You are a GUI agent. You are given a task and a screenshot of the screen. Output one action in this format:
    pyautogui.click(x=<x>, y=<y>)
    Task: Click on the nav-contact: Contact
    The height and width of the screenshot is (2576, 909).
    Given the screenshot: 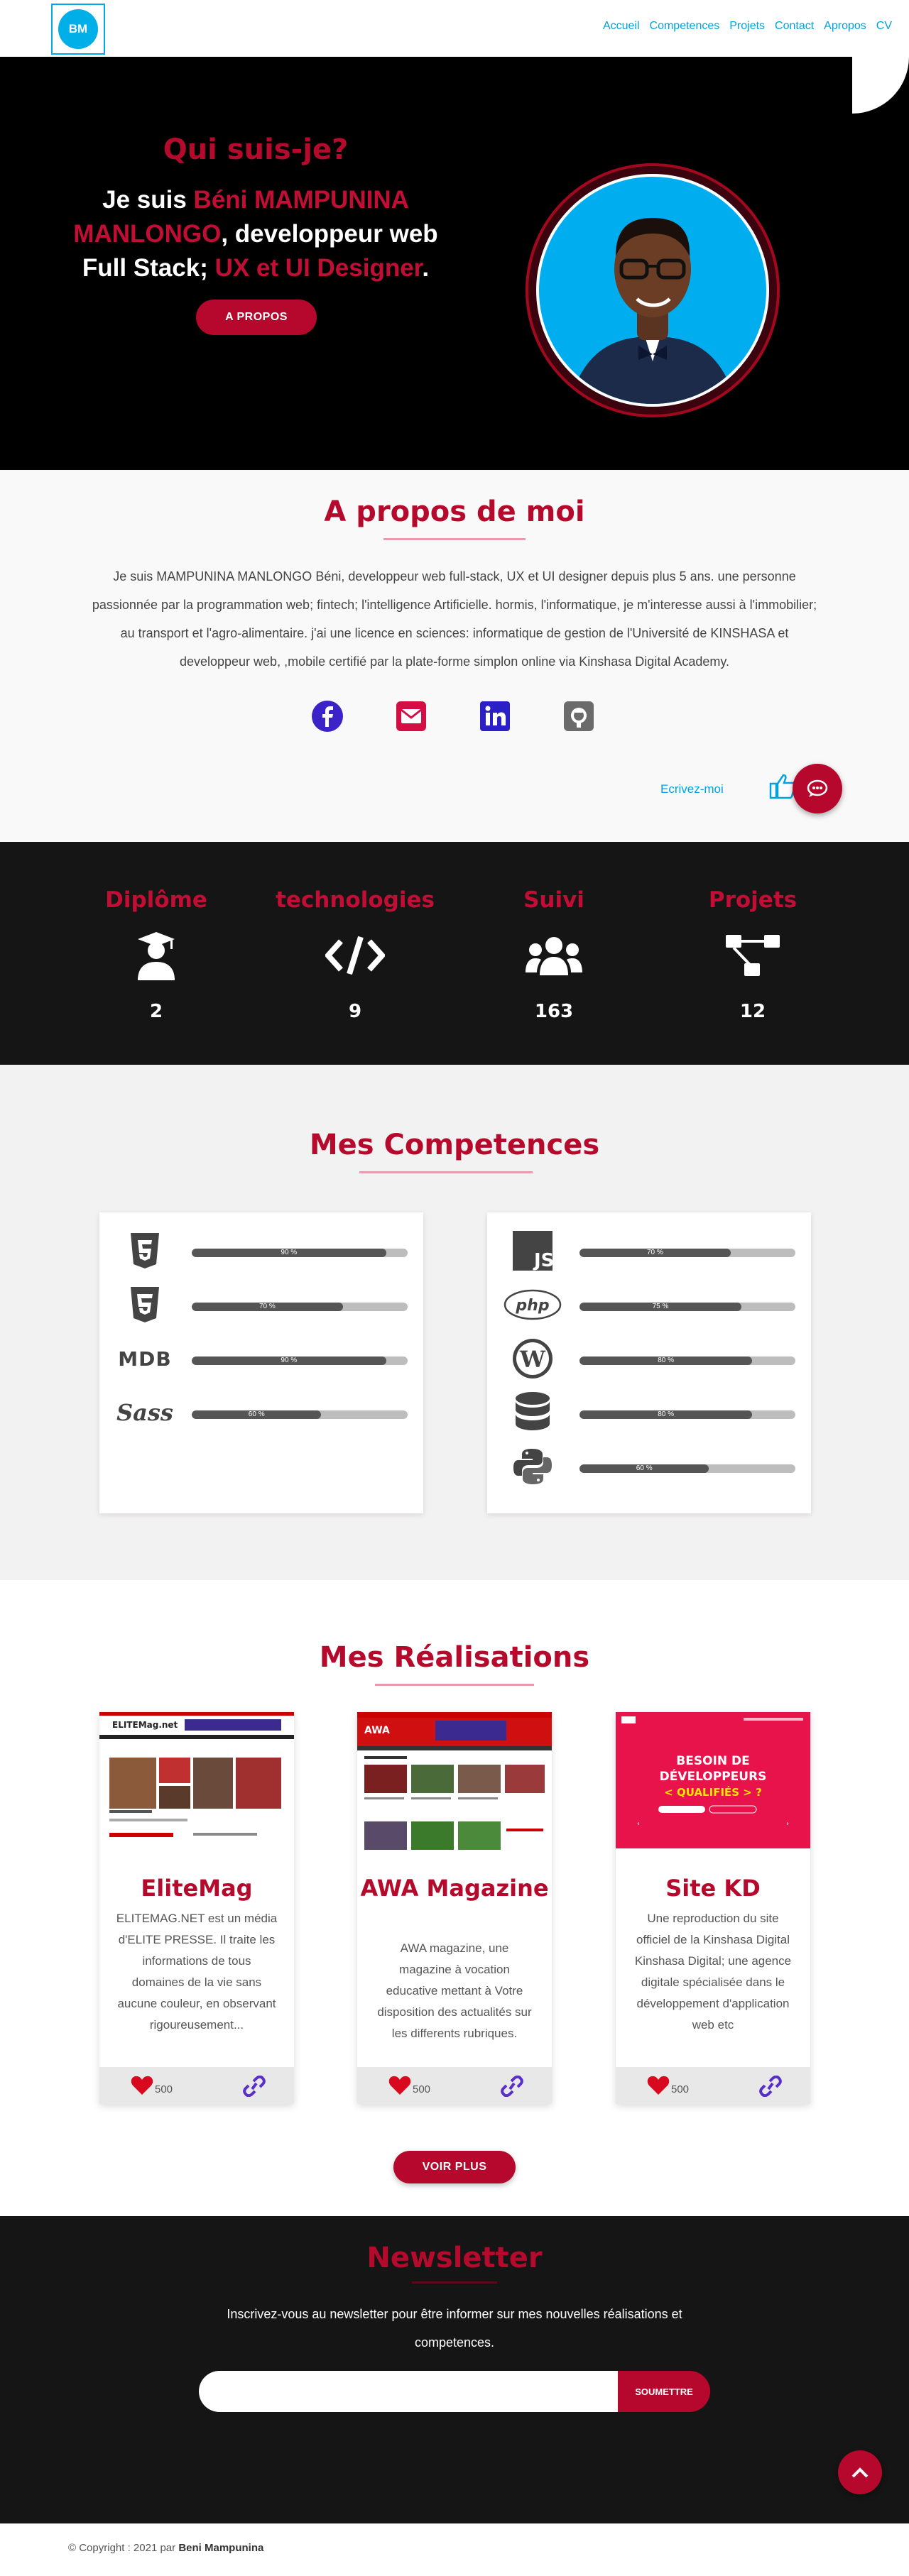 What is the action you would take?
    pyautogui.click(x=795, y=27)
    